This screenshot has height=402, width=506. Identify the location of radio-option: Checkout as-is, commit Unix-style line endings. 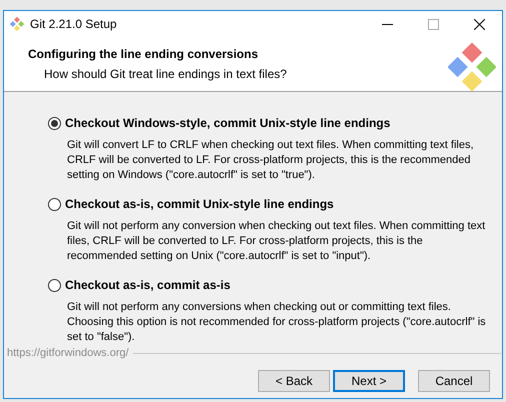
(270, 204).